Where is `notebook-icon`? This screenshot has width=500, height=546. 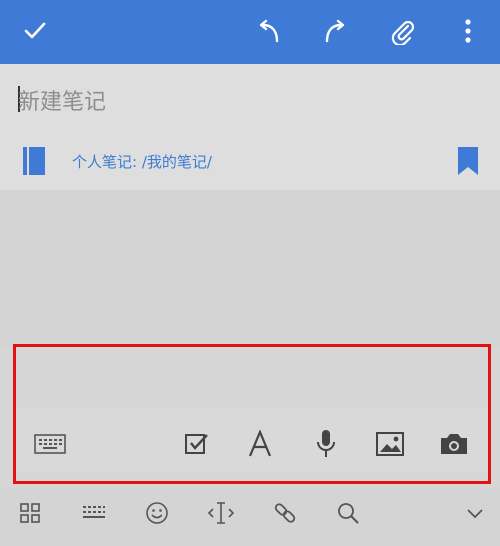 notebook-icon is located at coordinates (34, 163).